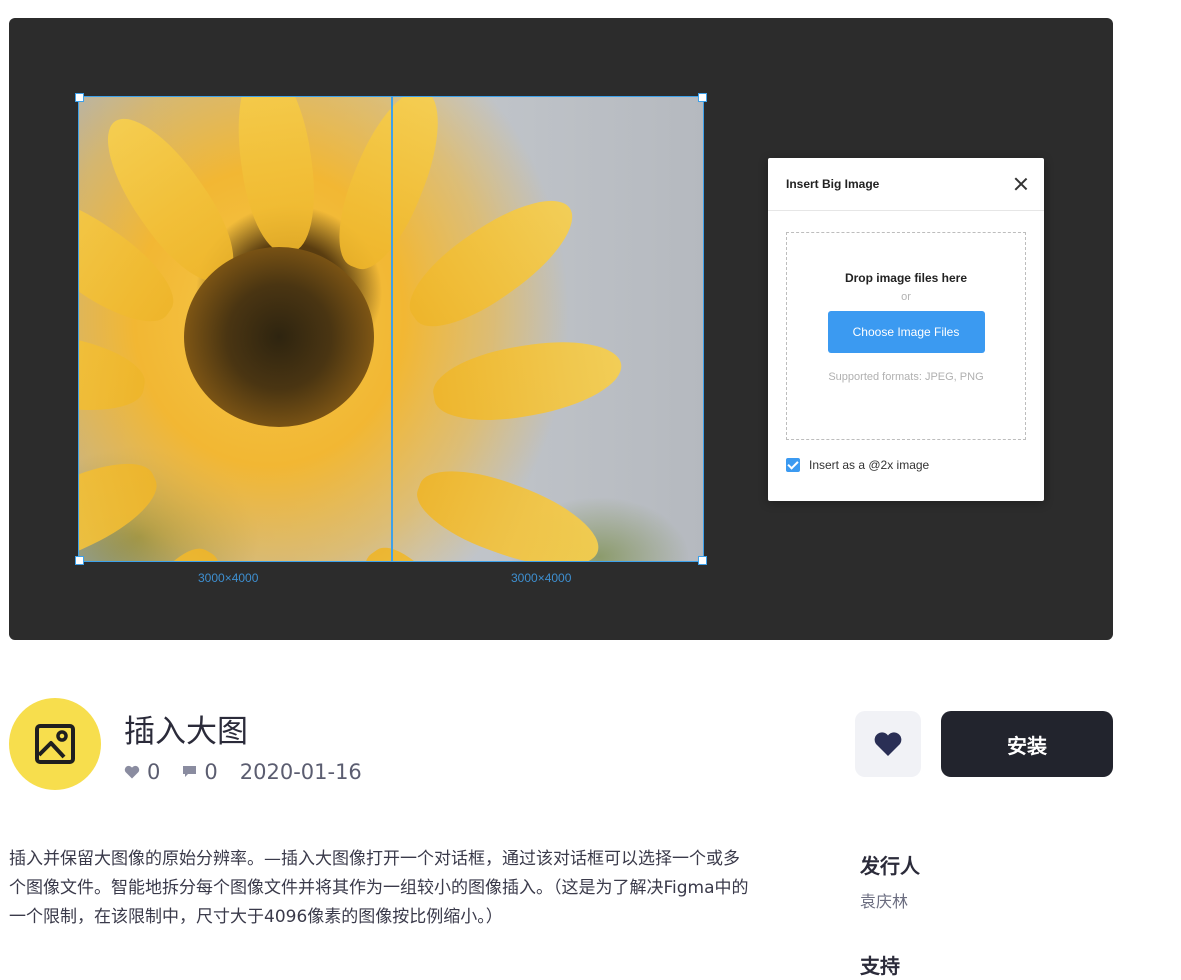  I want to click on split-divider, so click(392, 329).